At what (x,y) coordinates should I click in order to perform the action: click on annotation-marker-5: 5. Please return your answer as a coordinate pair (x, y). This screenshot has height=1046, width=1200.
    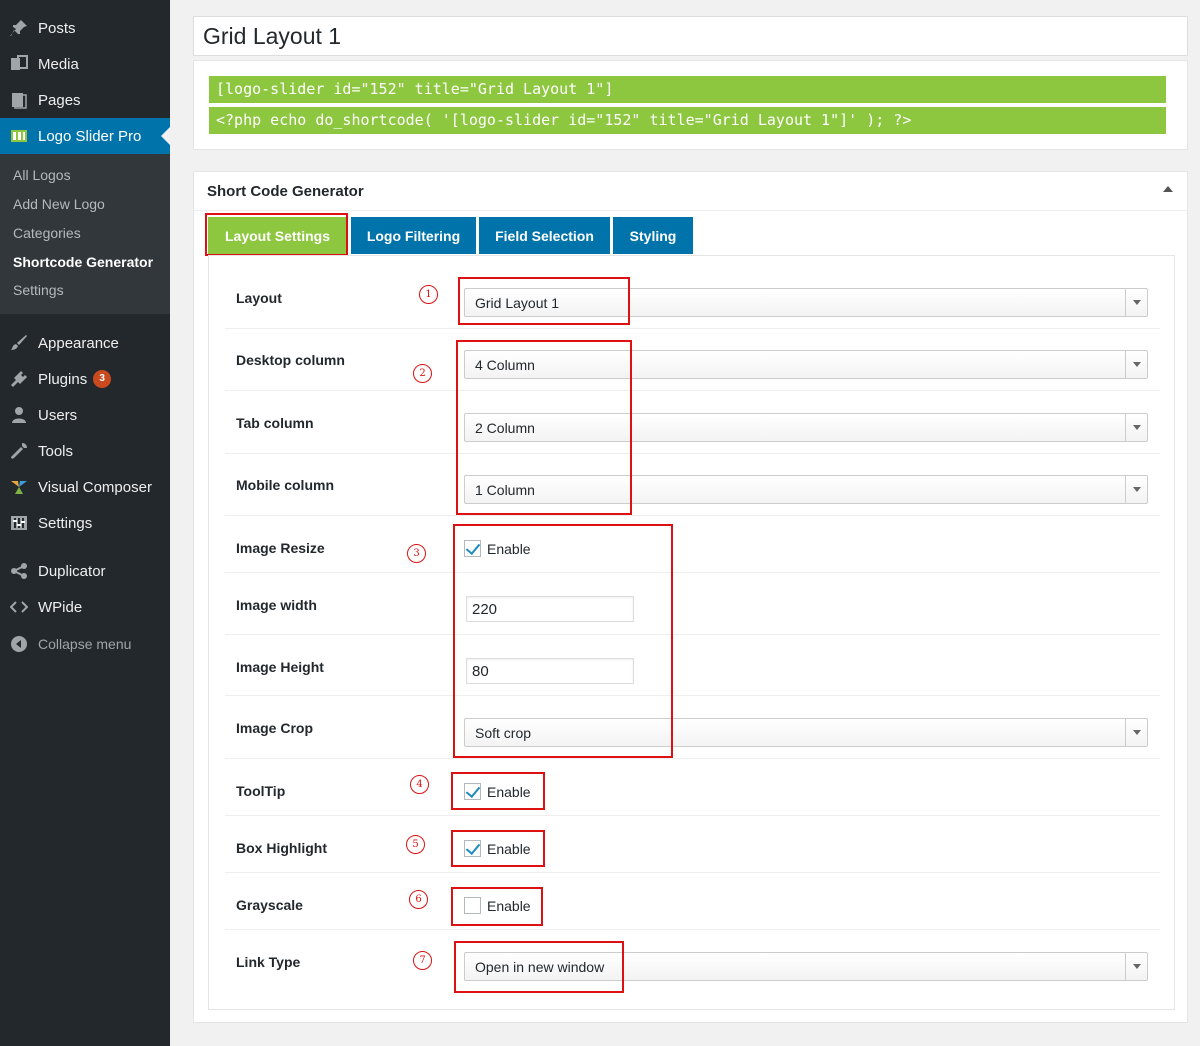
    Looking at the image, I should click on (415, 844).